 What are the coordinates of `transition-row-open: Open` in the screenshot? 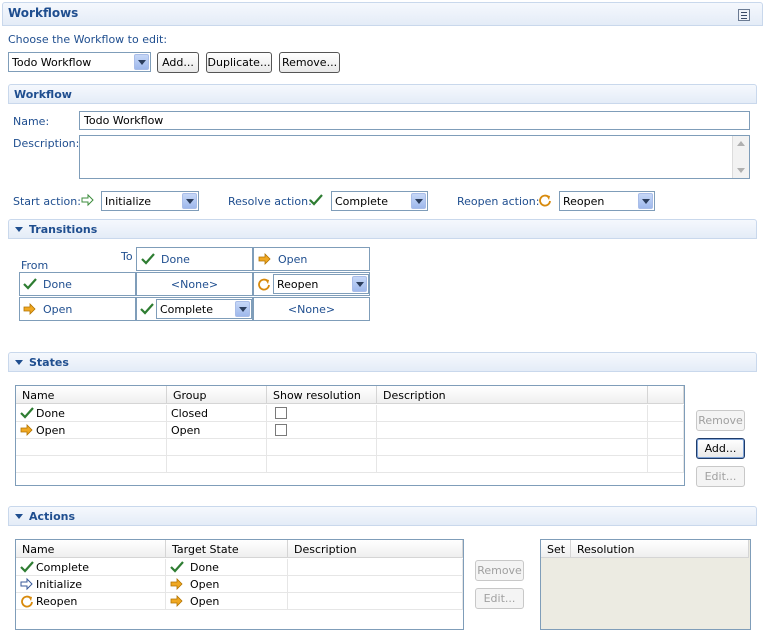 It's located at (77, 309).